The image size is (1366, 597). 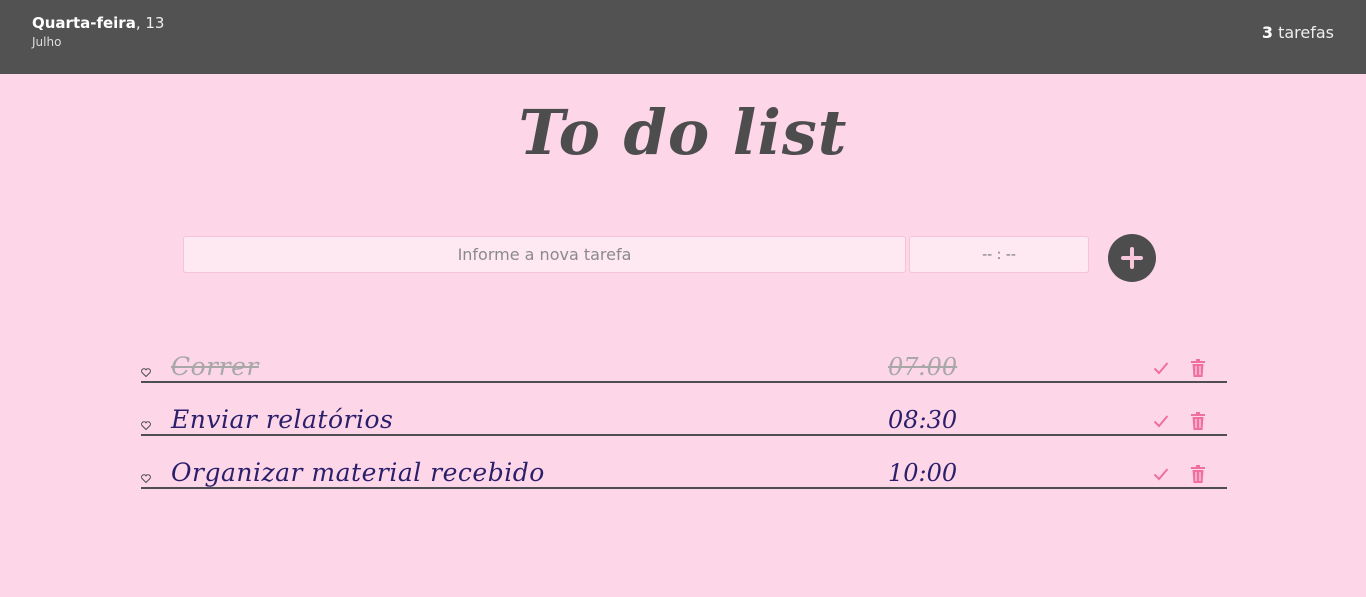 I want to click on task-time-input: --, so click(x=999, y=254).